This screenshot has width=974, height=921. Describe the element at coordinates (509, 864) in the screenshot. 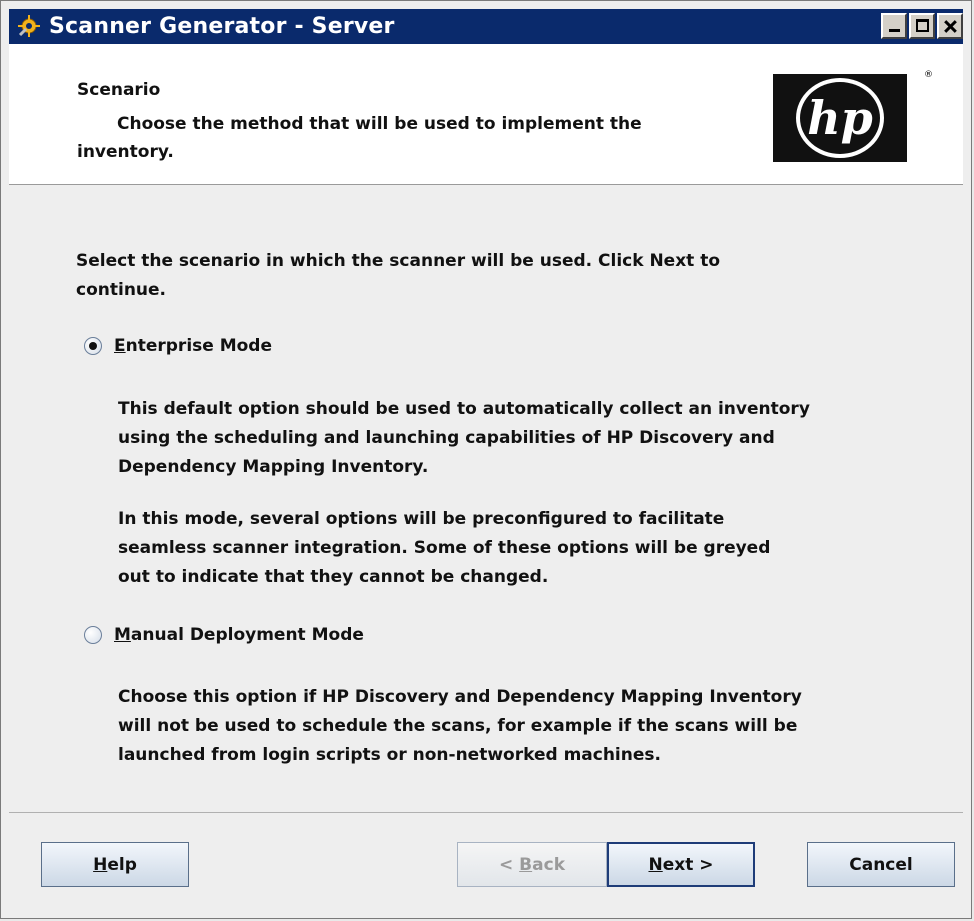

I see `back-prefix: <` at that location.